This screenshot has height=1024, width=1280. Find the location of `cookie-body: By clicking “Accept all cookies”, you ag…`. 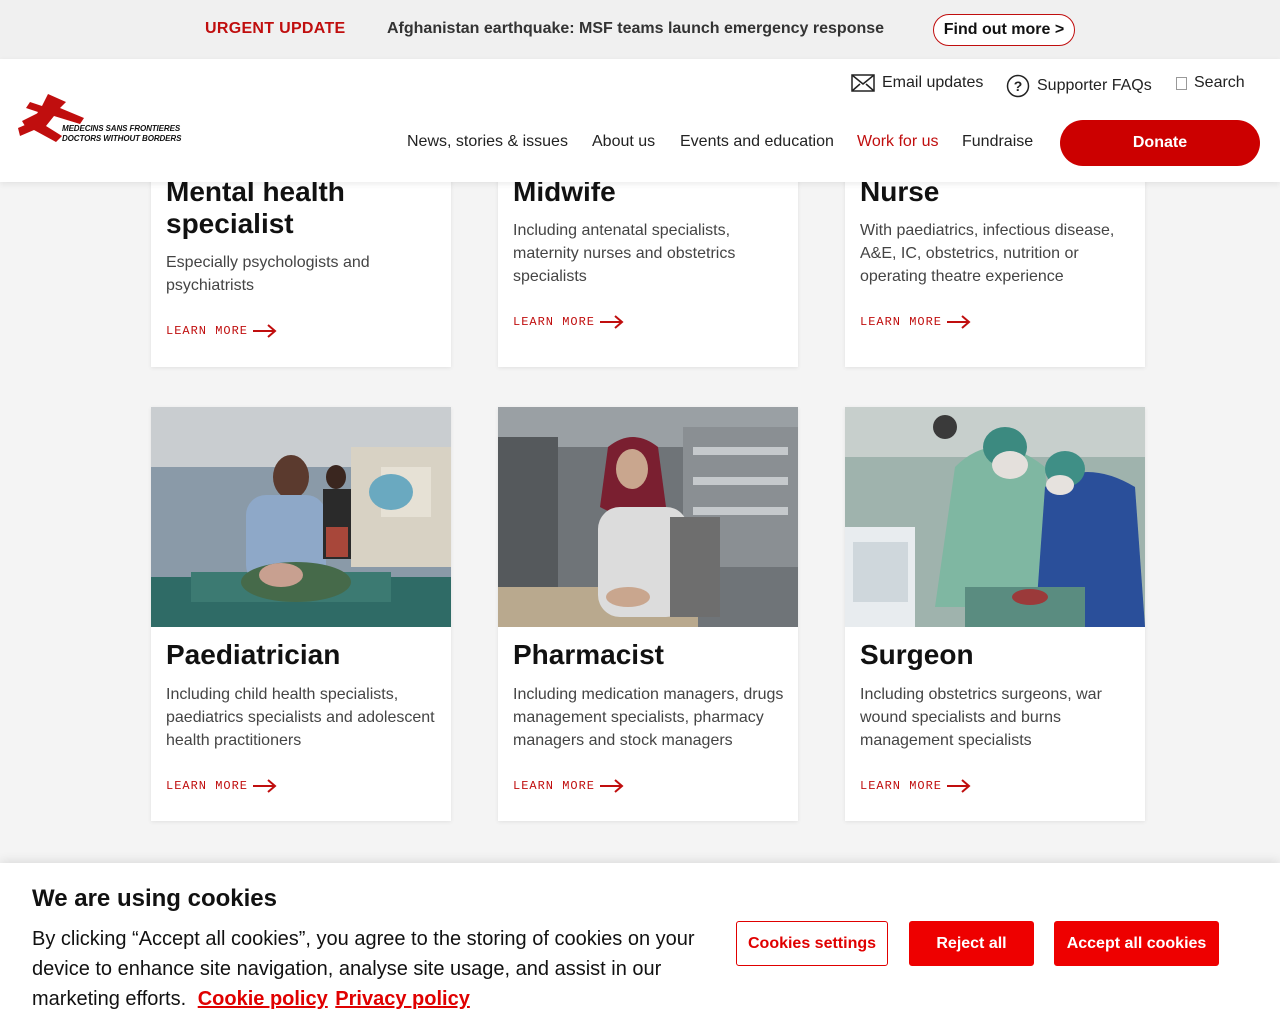

cookie-body: By clicking “Accept all cookies”, you ag… is located at coordinates (372, 969).